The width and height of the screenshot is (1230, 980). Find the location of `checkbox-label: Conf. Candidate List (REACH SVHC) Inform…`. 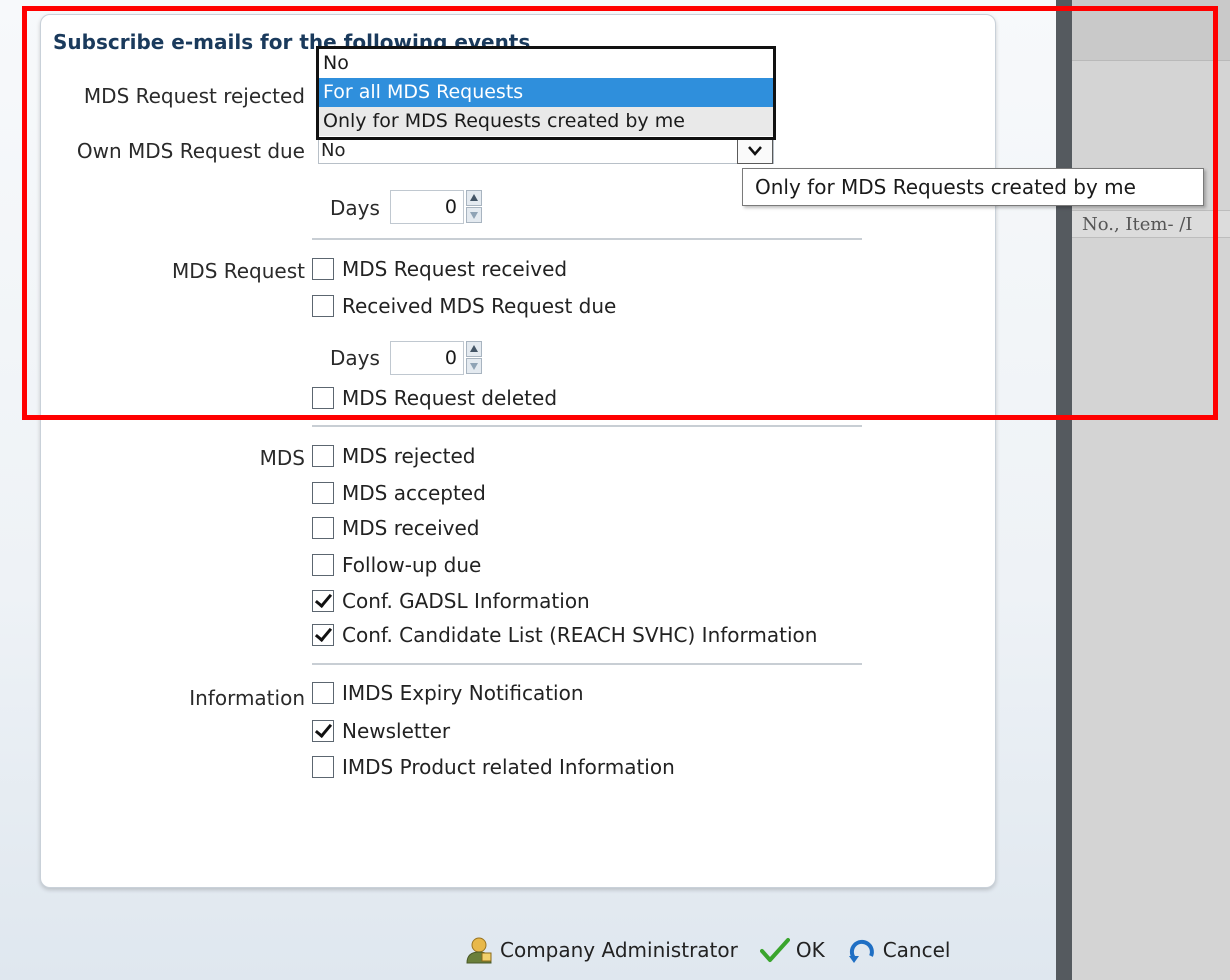

checkbox-label: Conf. Candidate List (REACH SVHC) Inform… is located at coordinates (580, 635).